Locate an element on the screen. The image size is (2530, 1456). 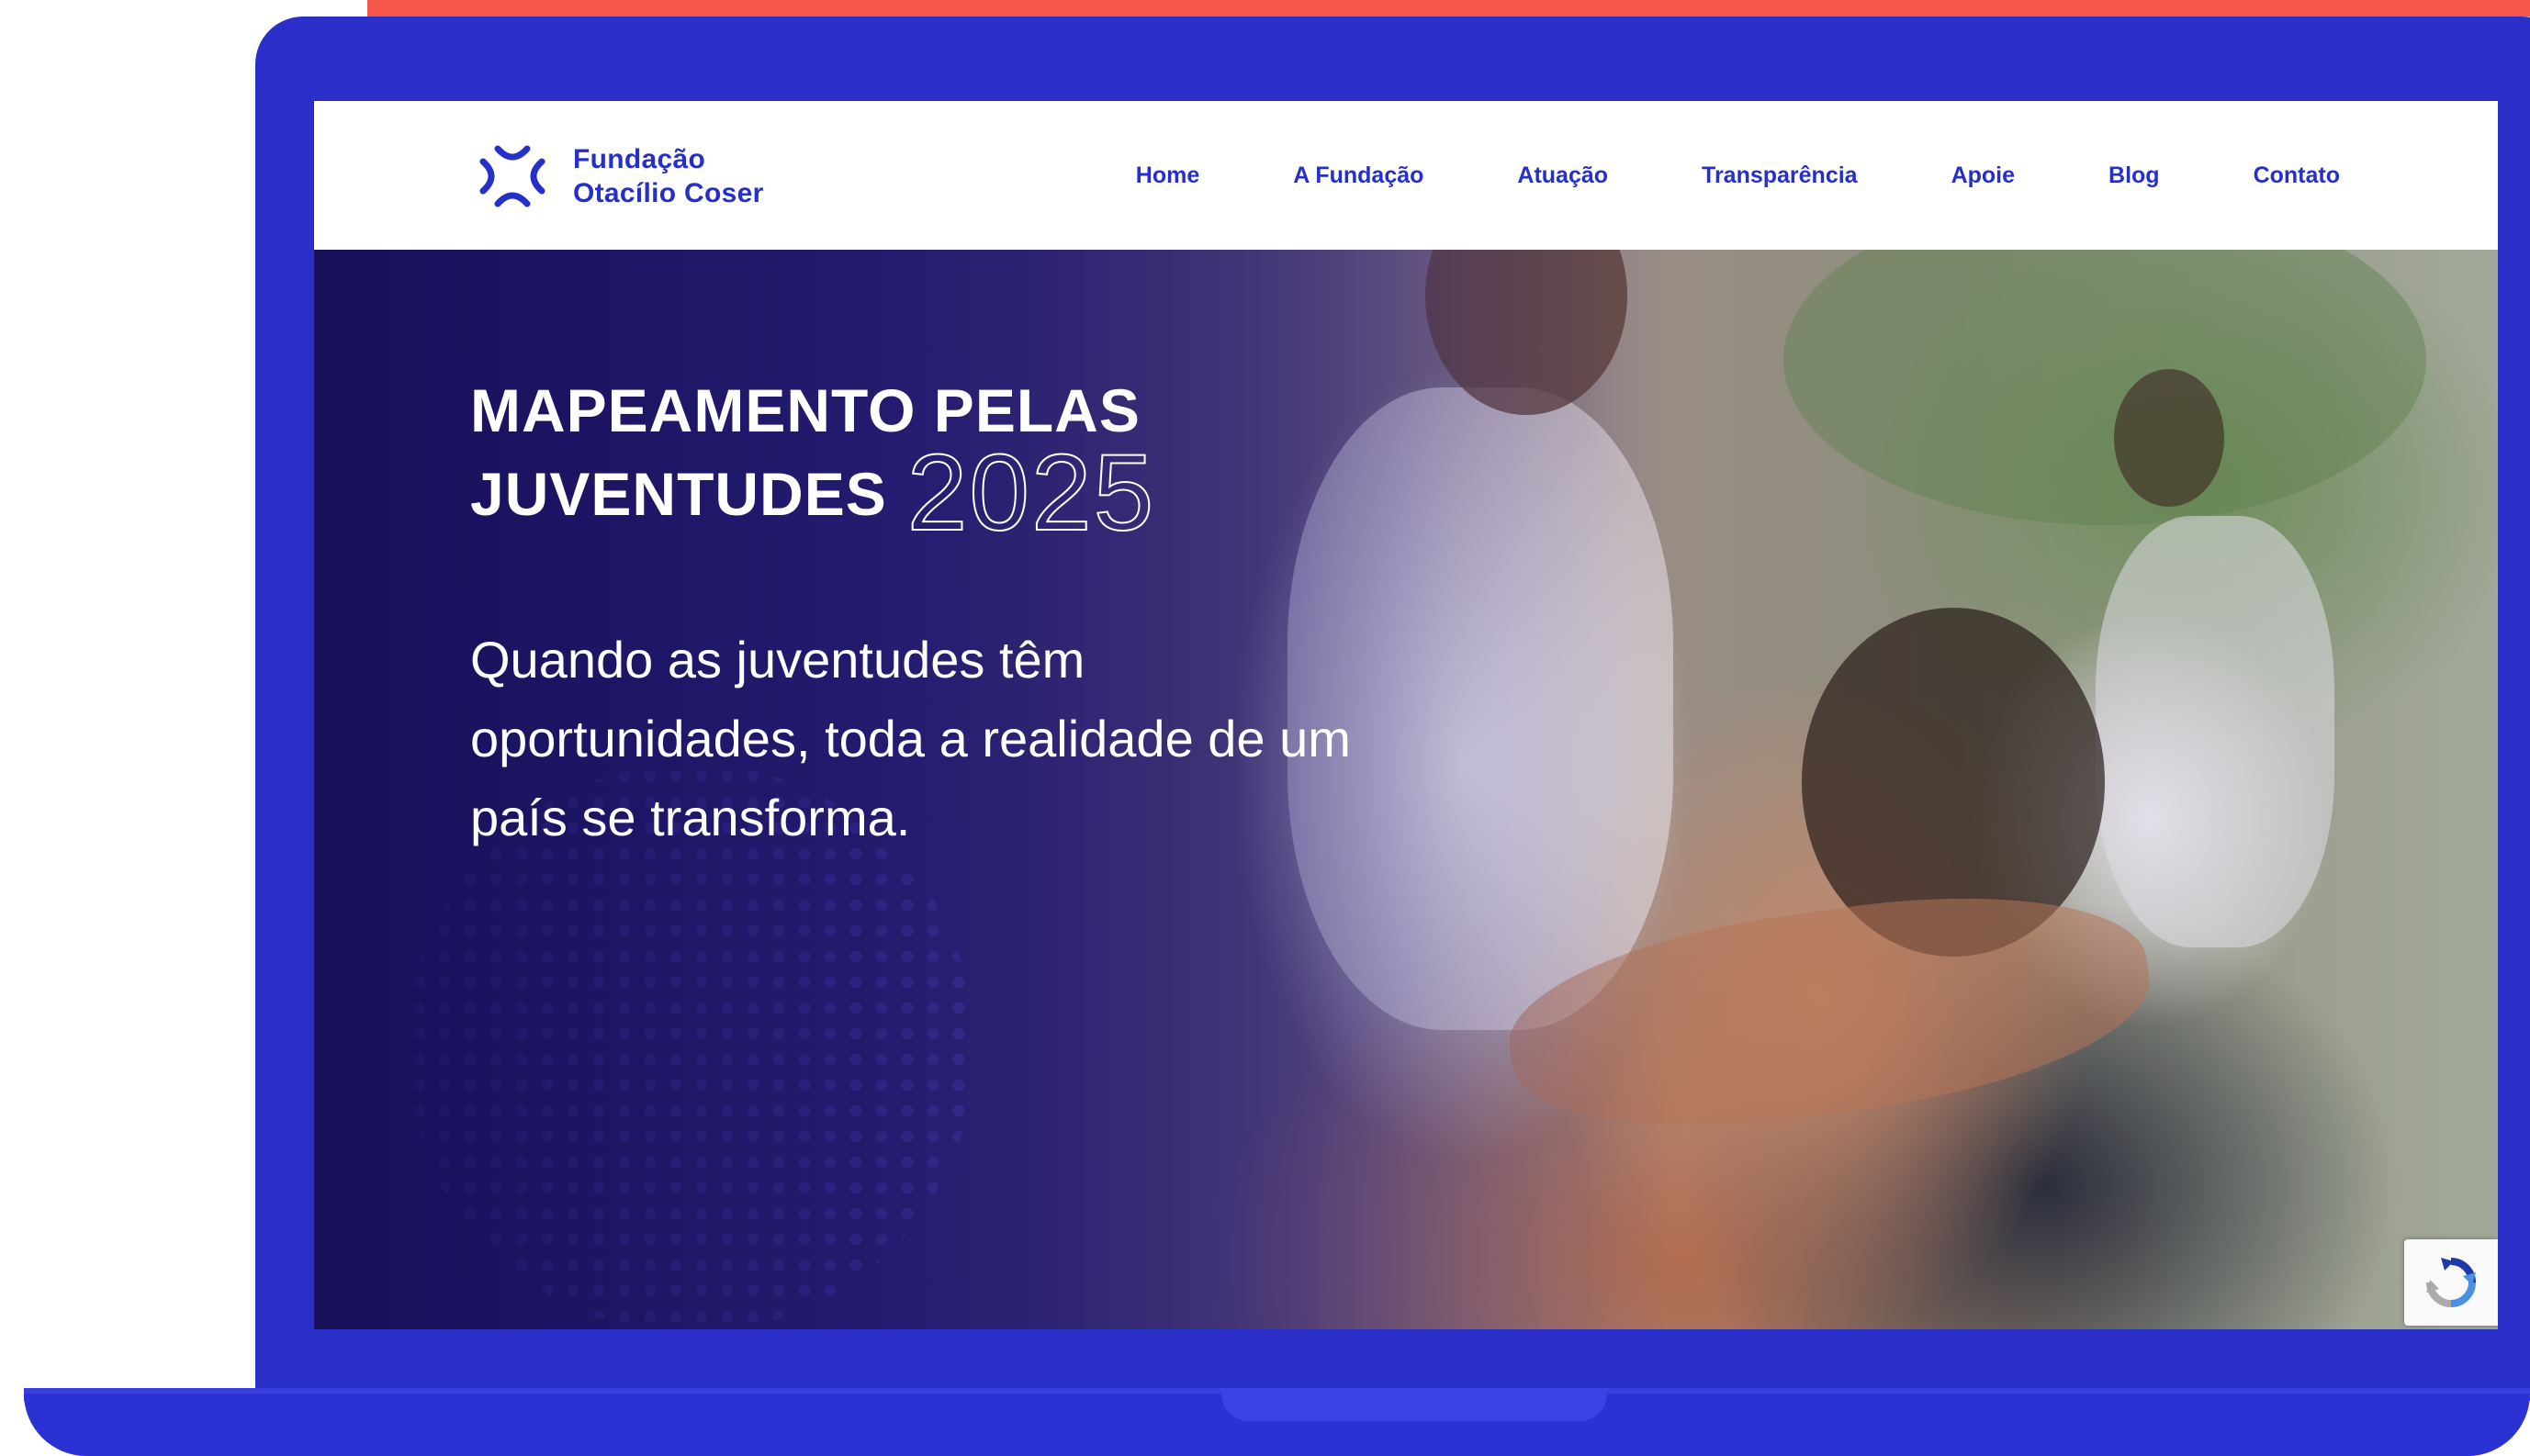
logo-text: Fundação Otacílio Coser is located at coordinates (668, 176).